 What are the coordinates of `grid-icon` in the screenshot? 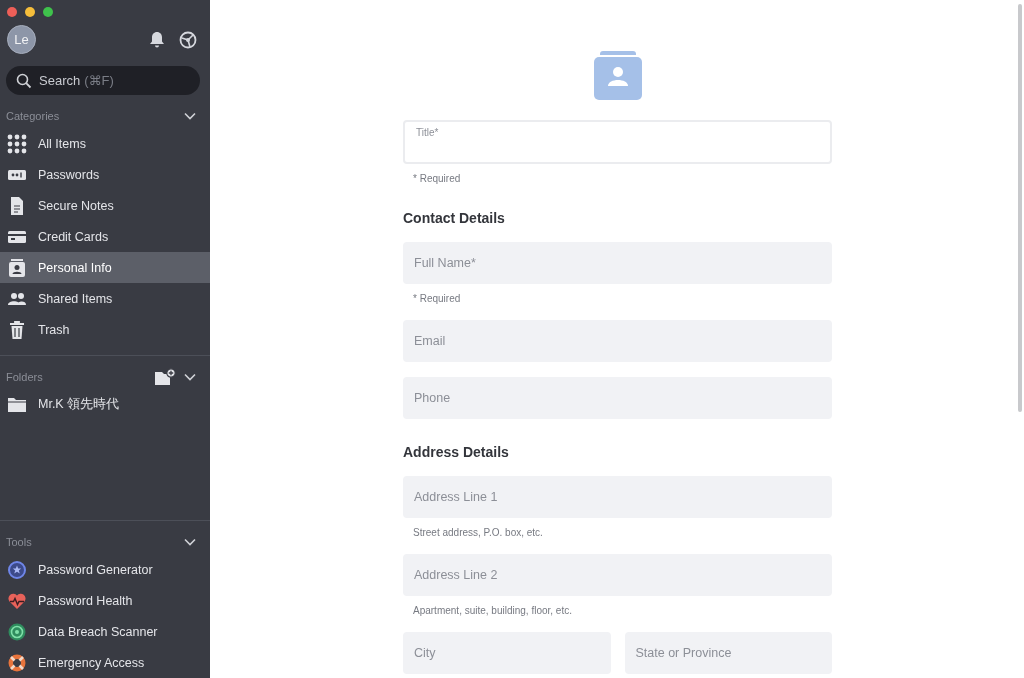 It's located at (17, 143).